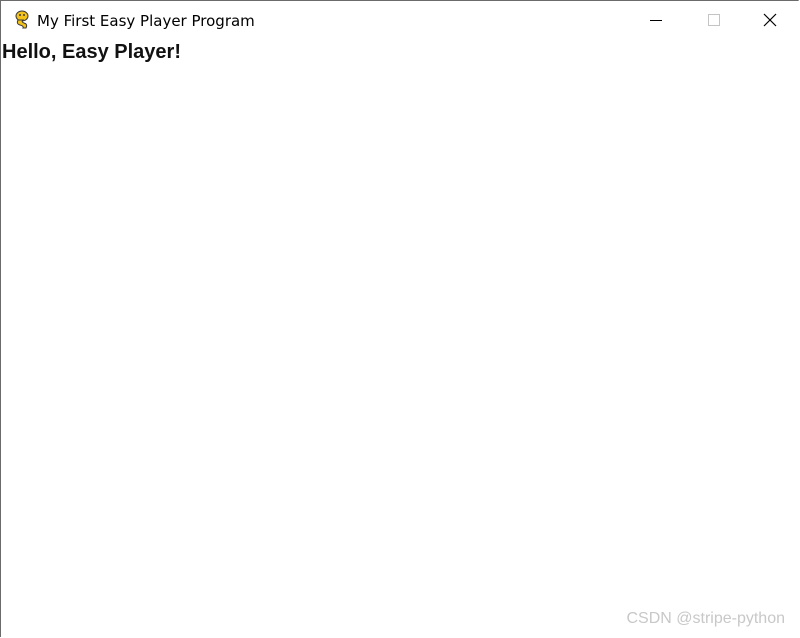  I want to click on close-icon, so click(770, 20).